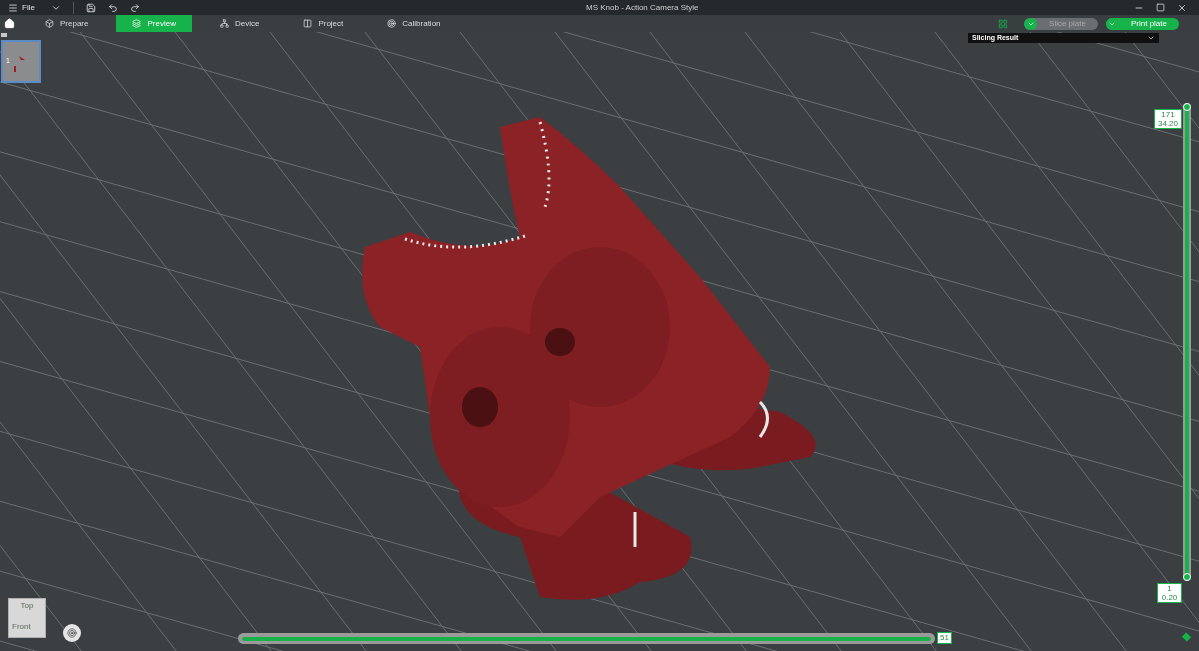  What do you see at coordinates (323, 23) in the screenshot?
I see `tab: Project` at bounding box center [323, 23].